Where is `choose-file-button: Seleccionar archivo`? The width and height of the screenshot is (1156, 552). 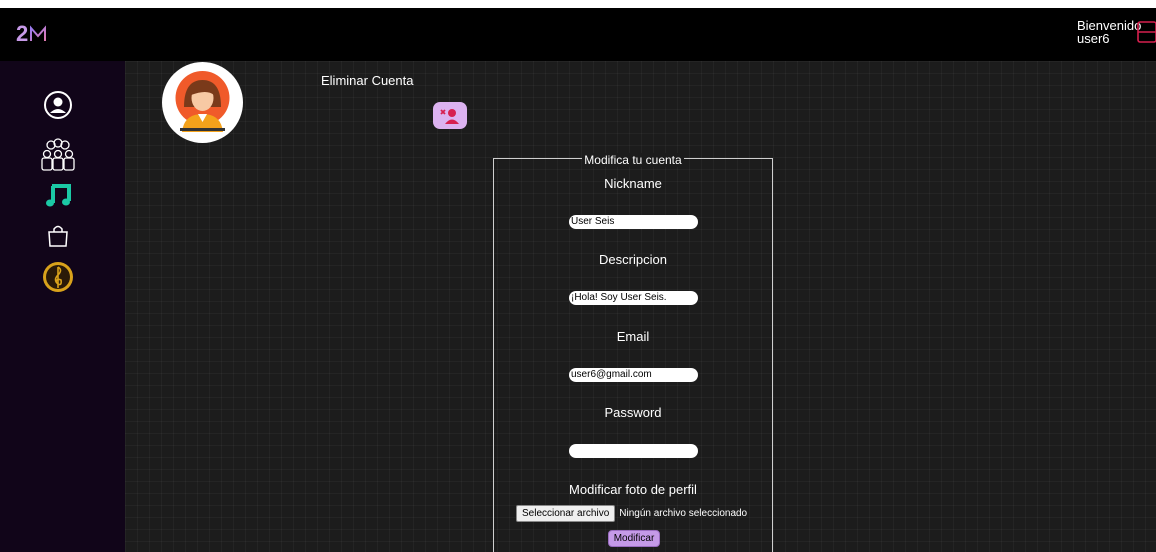 choose-file-button: Seleccionar archivo is located at coordinates (566, 513).